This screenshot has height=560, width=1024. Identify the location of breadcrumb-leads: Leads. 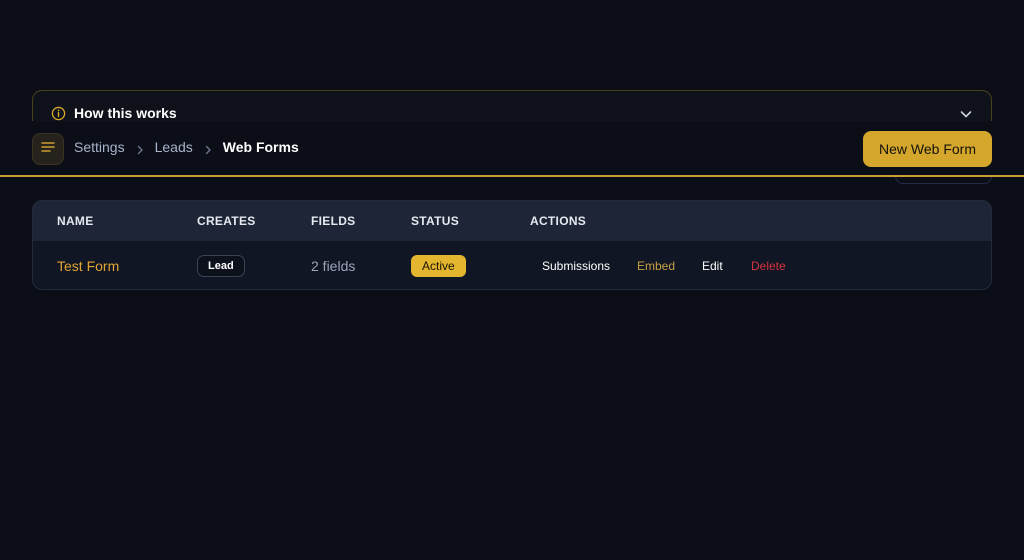
(174, 147).